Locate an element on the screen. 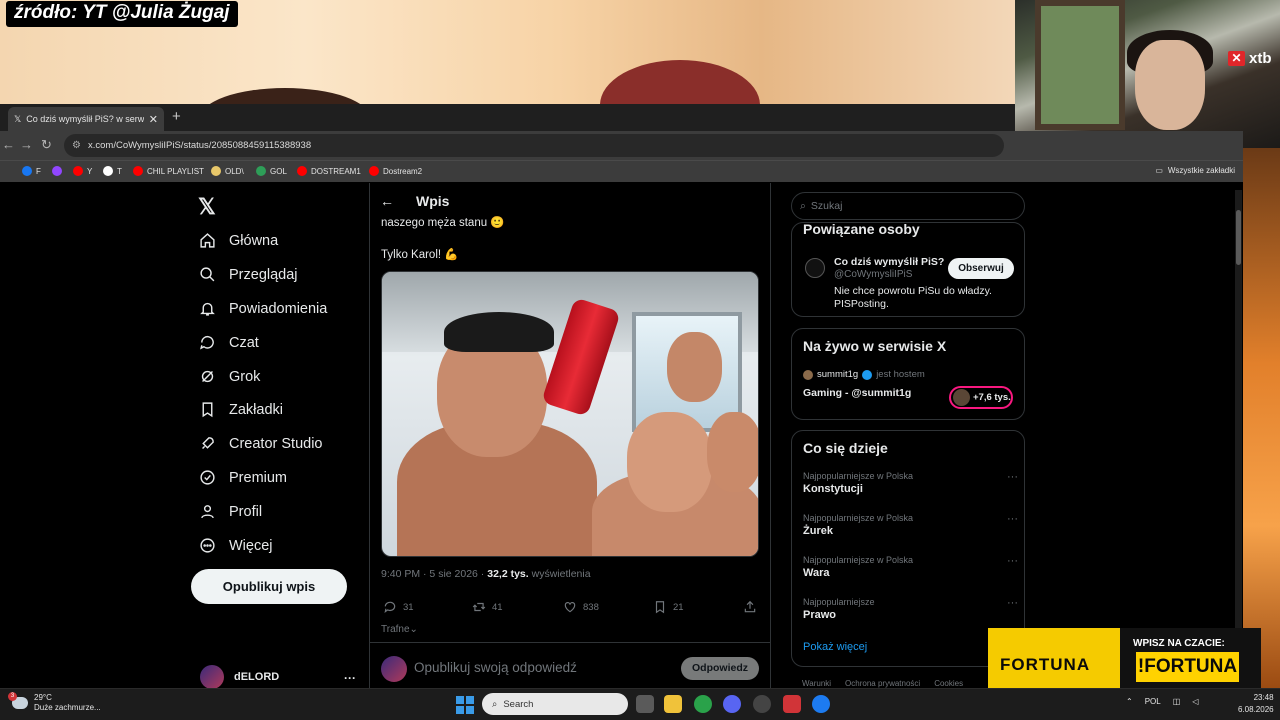 The width and height of the screenshot is (1280, 720). chevron-up-icon: ⌃ is located at coordinates (1129, 701).